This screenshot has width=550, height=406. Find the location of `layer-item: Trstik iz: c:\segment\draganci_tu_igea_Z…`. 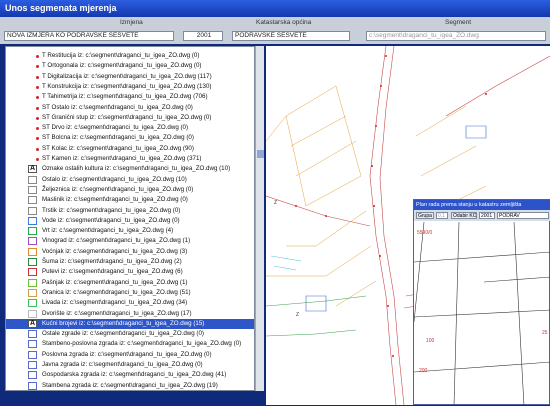

layer-item: Trstik iz: c:\segment\draganci_tu_igea_Z… is located at coordinates (130, 211).